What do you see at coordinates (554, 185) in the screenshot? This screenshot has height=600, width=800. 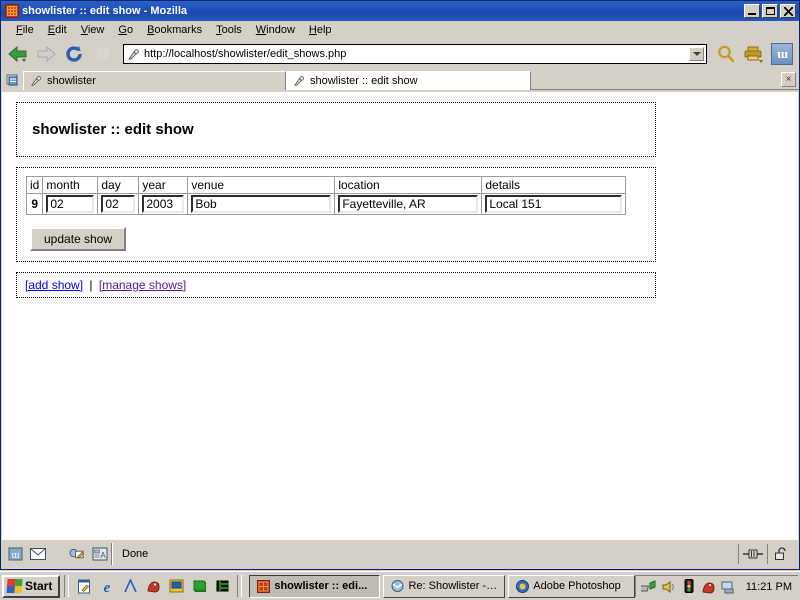 I see `header-details: details` at bounding box center [554, 185].